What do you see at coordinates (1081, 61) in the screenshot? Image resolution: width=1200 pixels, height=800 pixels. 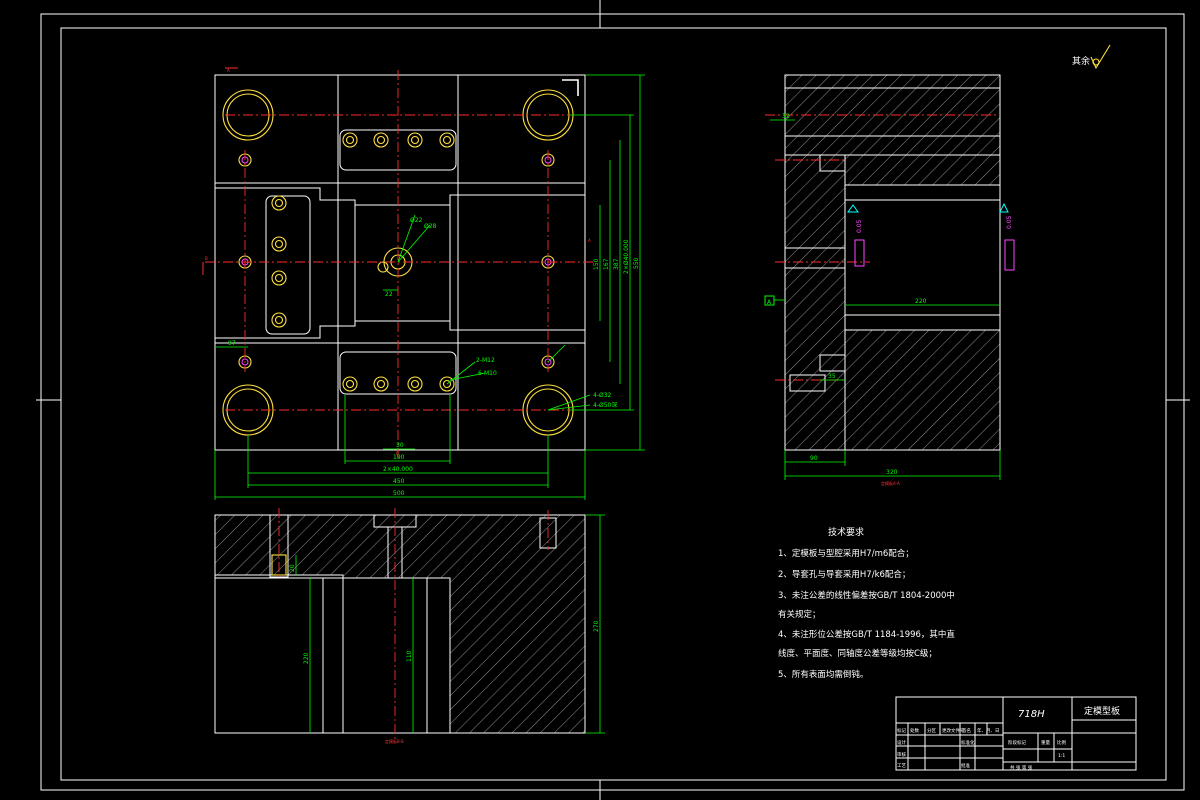 I see `surface-mark-label: 其余` at bounding box center [1081, 61].